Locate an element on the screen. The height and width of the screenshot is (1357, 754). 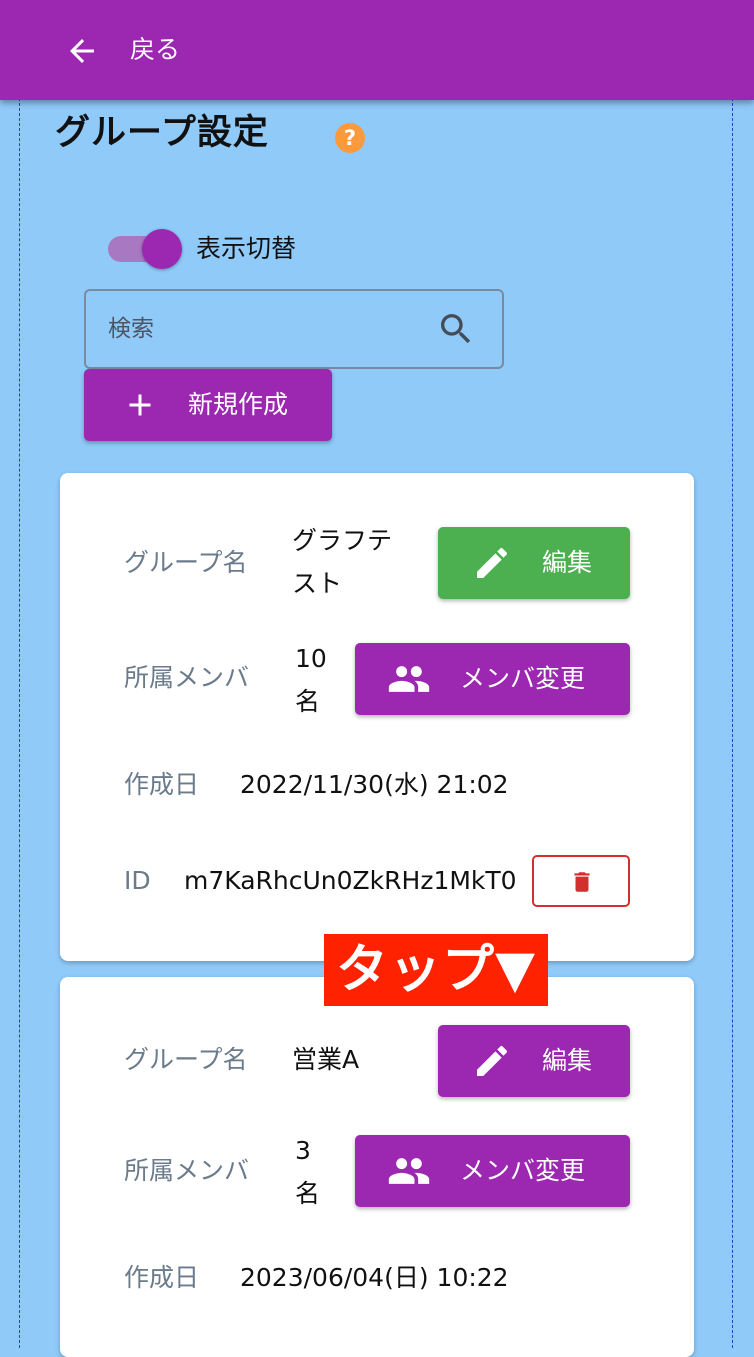
help-icon: ? is located at coordinates (350, 138).